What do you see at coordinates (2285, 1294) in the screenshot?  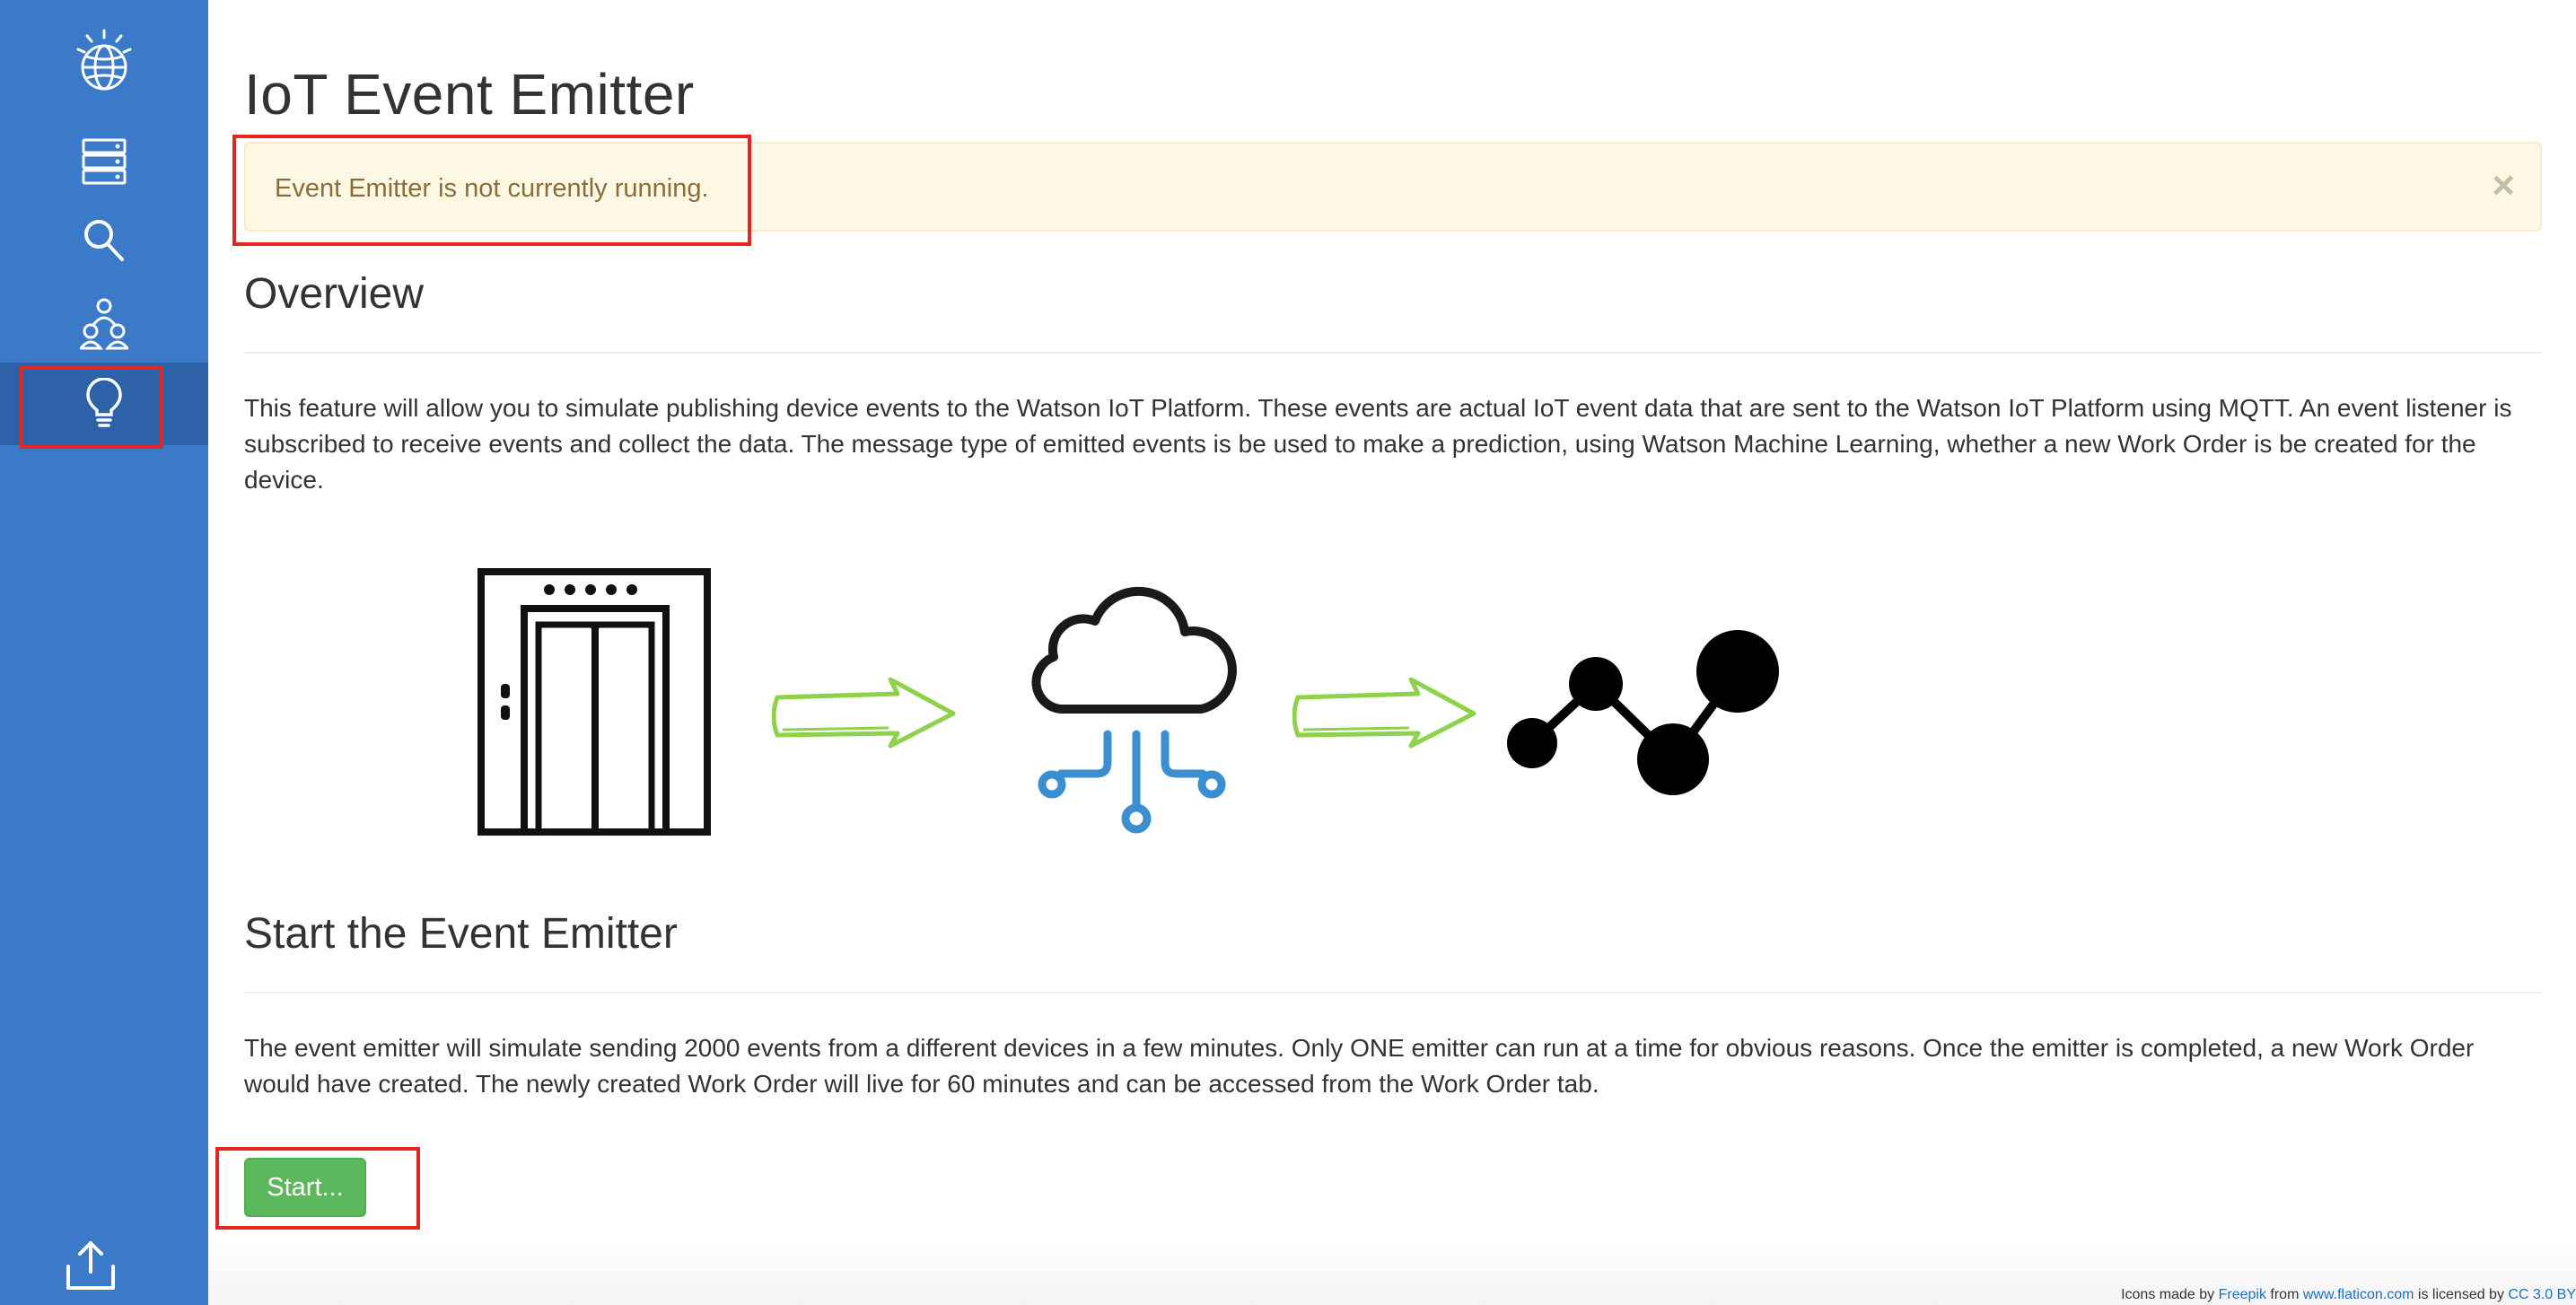 I see `credit-from: from` at bounding box center [2285, 1294].